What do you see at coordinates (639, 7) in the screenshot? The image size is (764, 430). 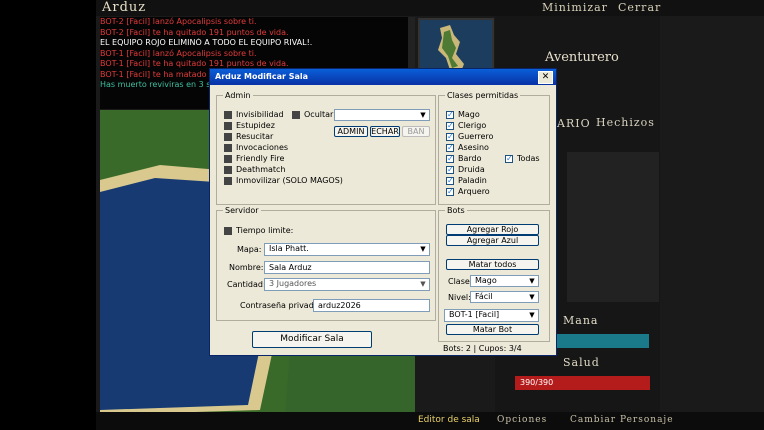 I see `close-game-button: Cerrar` at bounding box center [639, 7].